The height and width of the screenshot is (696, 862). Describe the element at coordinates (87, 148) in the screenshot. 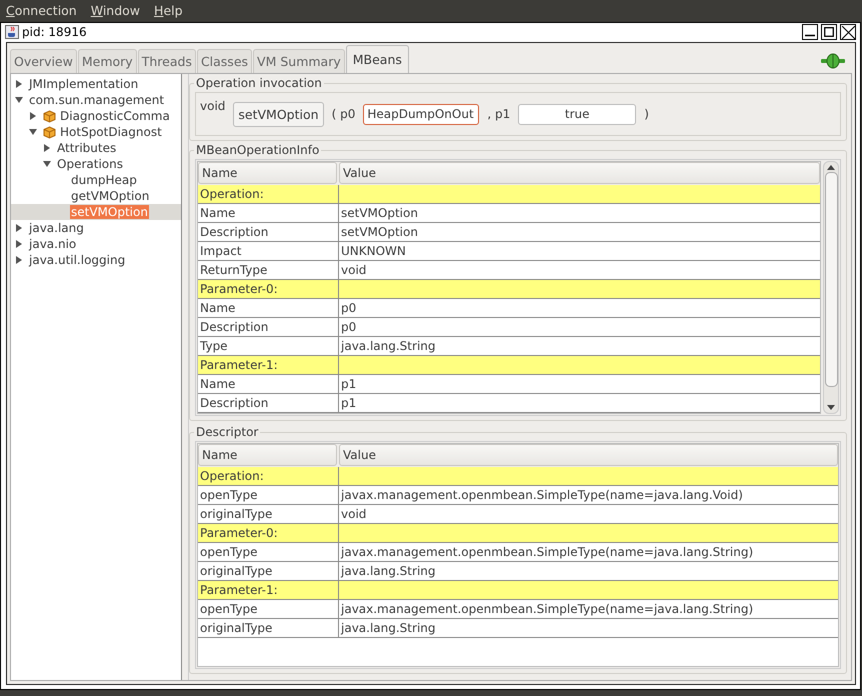

I see `tree-item: Attributes` at that location.